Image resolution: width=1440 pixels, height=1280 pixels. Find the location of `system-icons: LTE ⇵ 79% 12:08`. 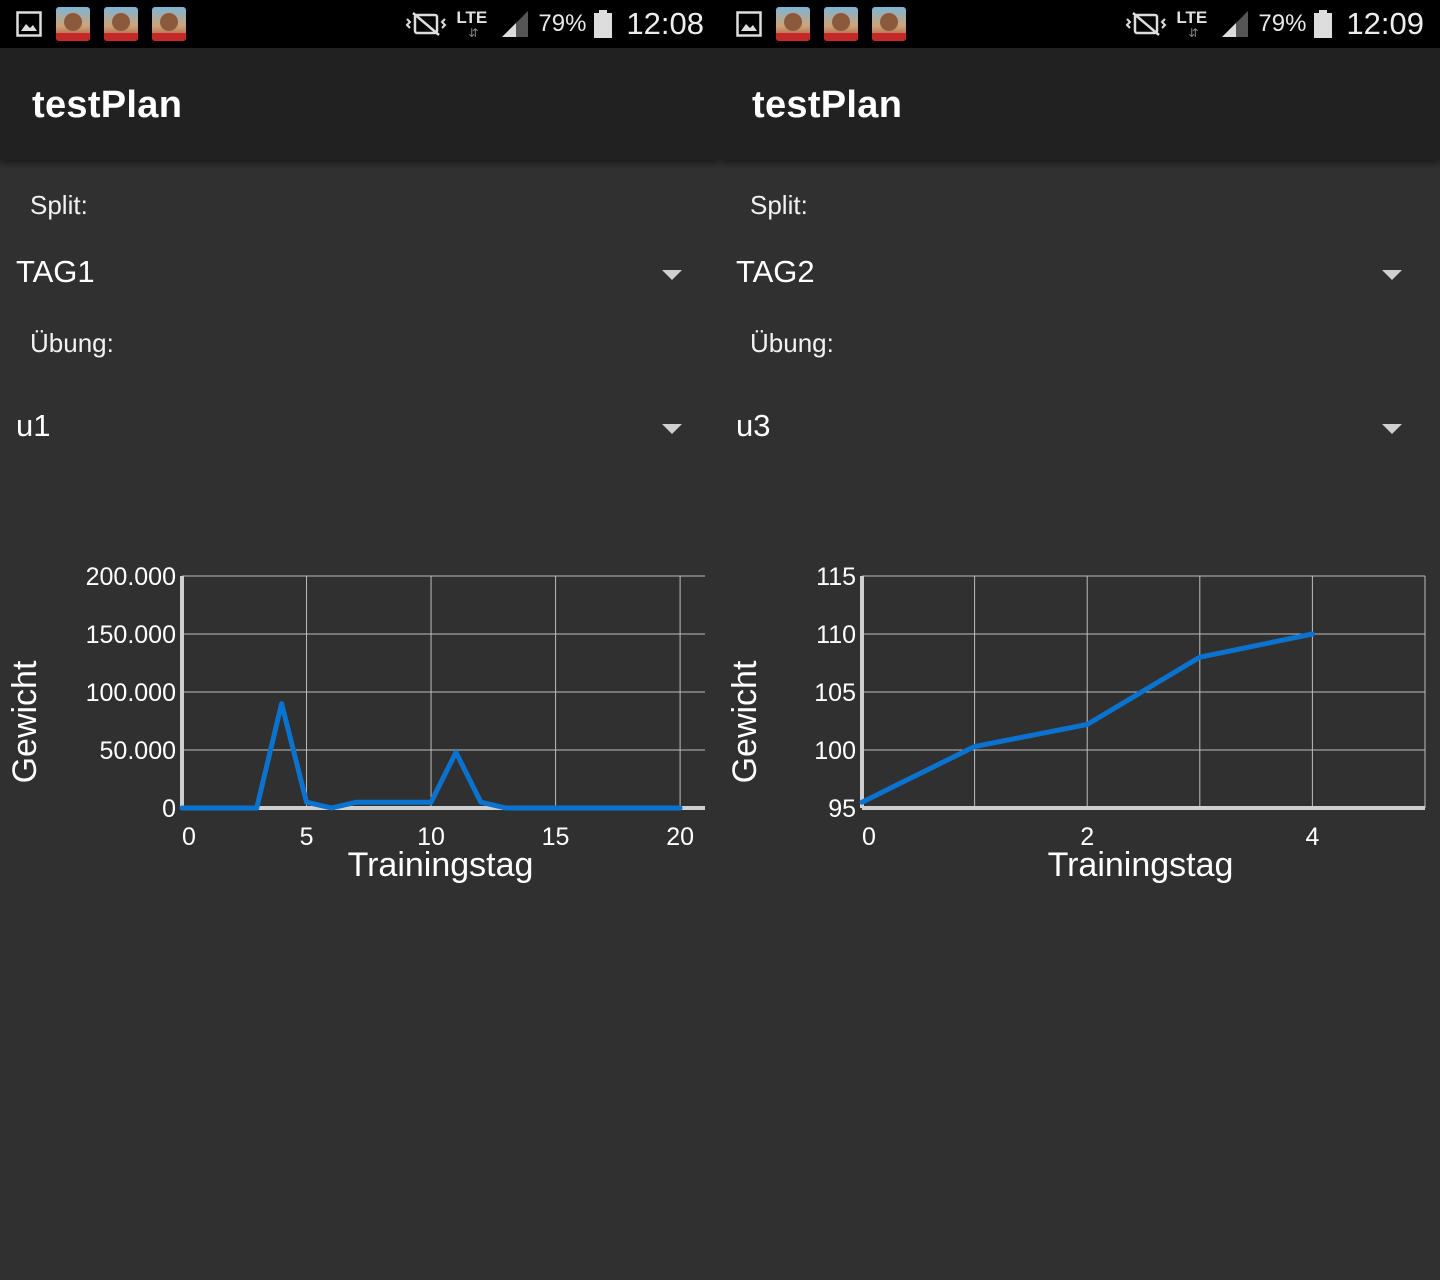

system-icons: LTE ⇵ 79% 12:08 is located at coordinates (554, 24).